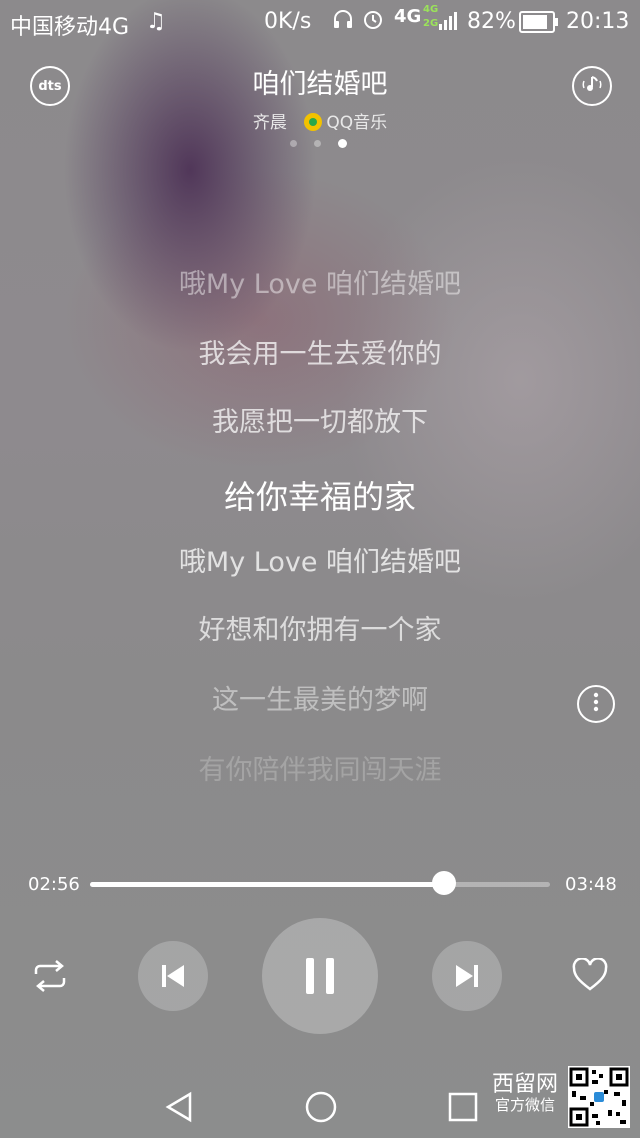 This screenshot has height=1138, width=640. I want to click on watermark-site: 西留网, so click(524, 1084).